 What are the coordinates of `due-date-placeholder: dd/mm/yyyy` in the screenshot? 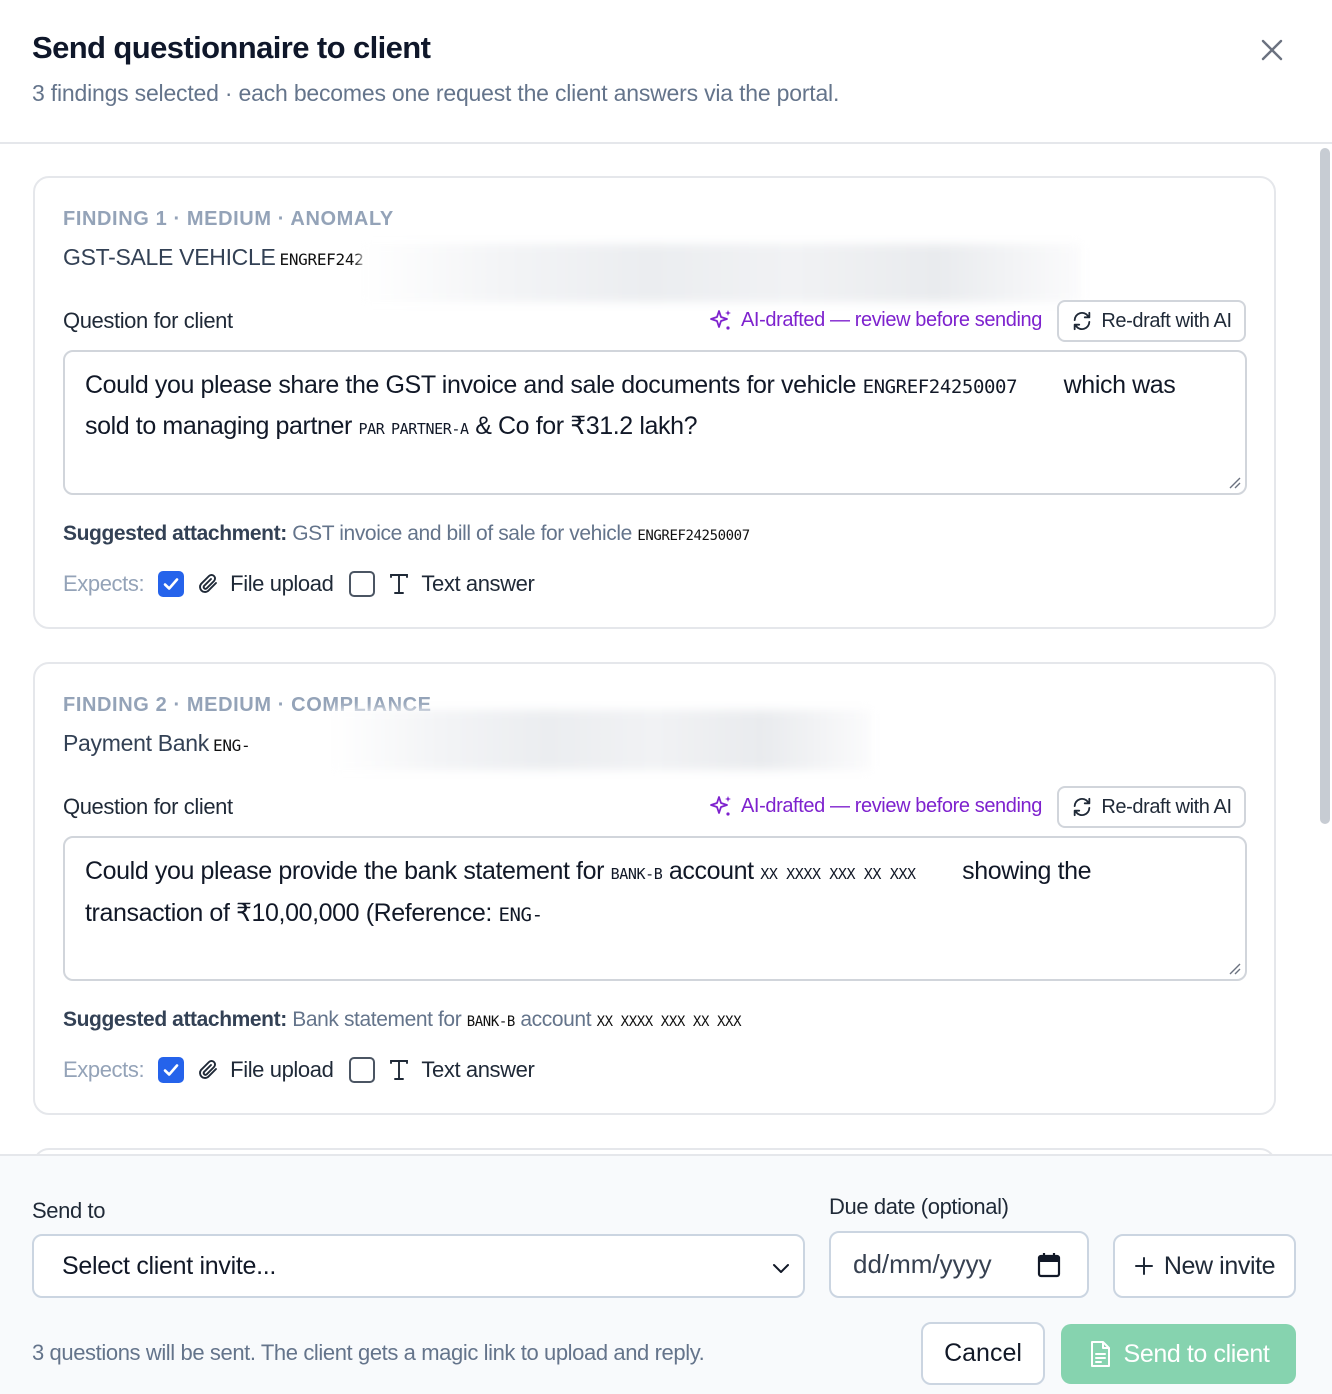 It's located at (922, 1264).